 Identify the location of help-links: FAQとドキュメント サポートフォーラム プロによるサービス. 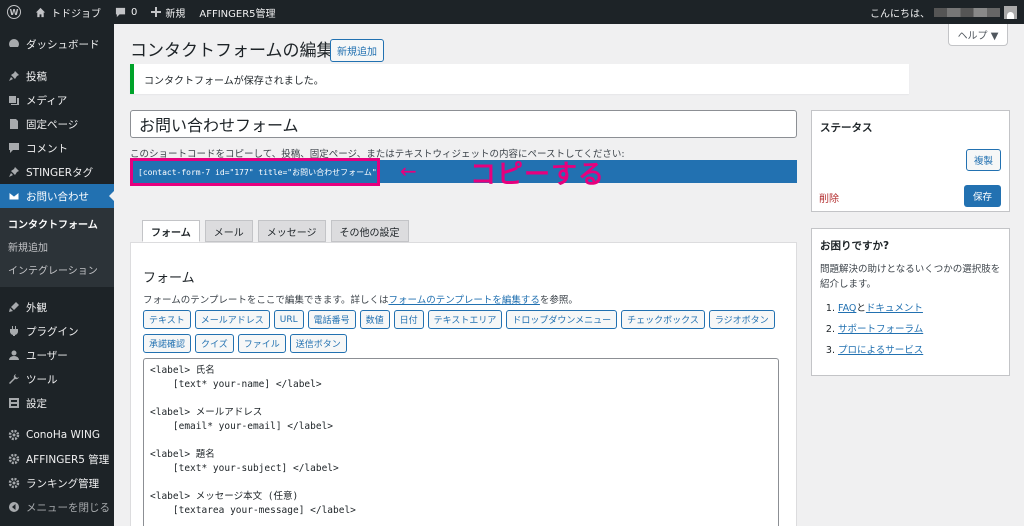
(910, 328).